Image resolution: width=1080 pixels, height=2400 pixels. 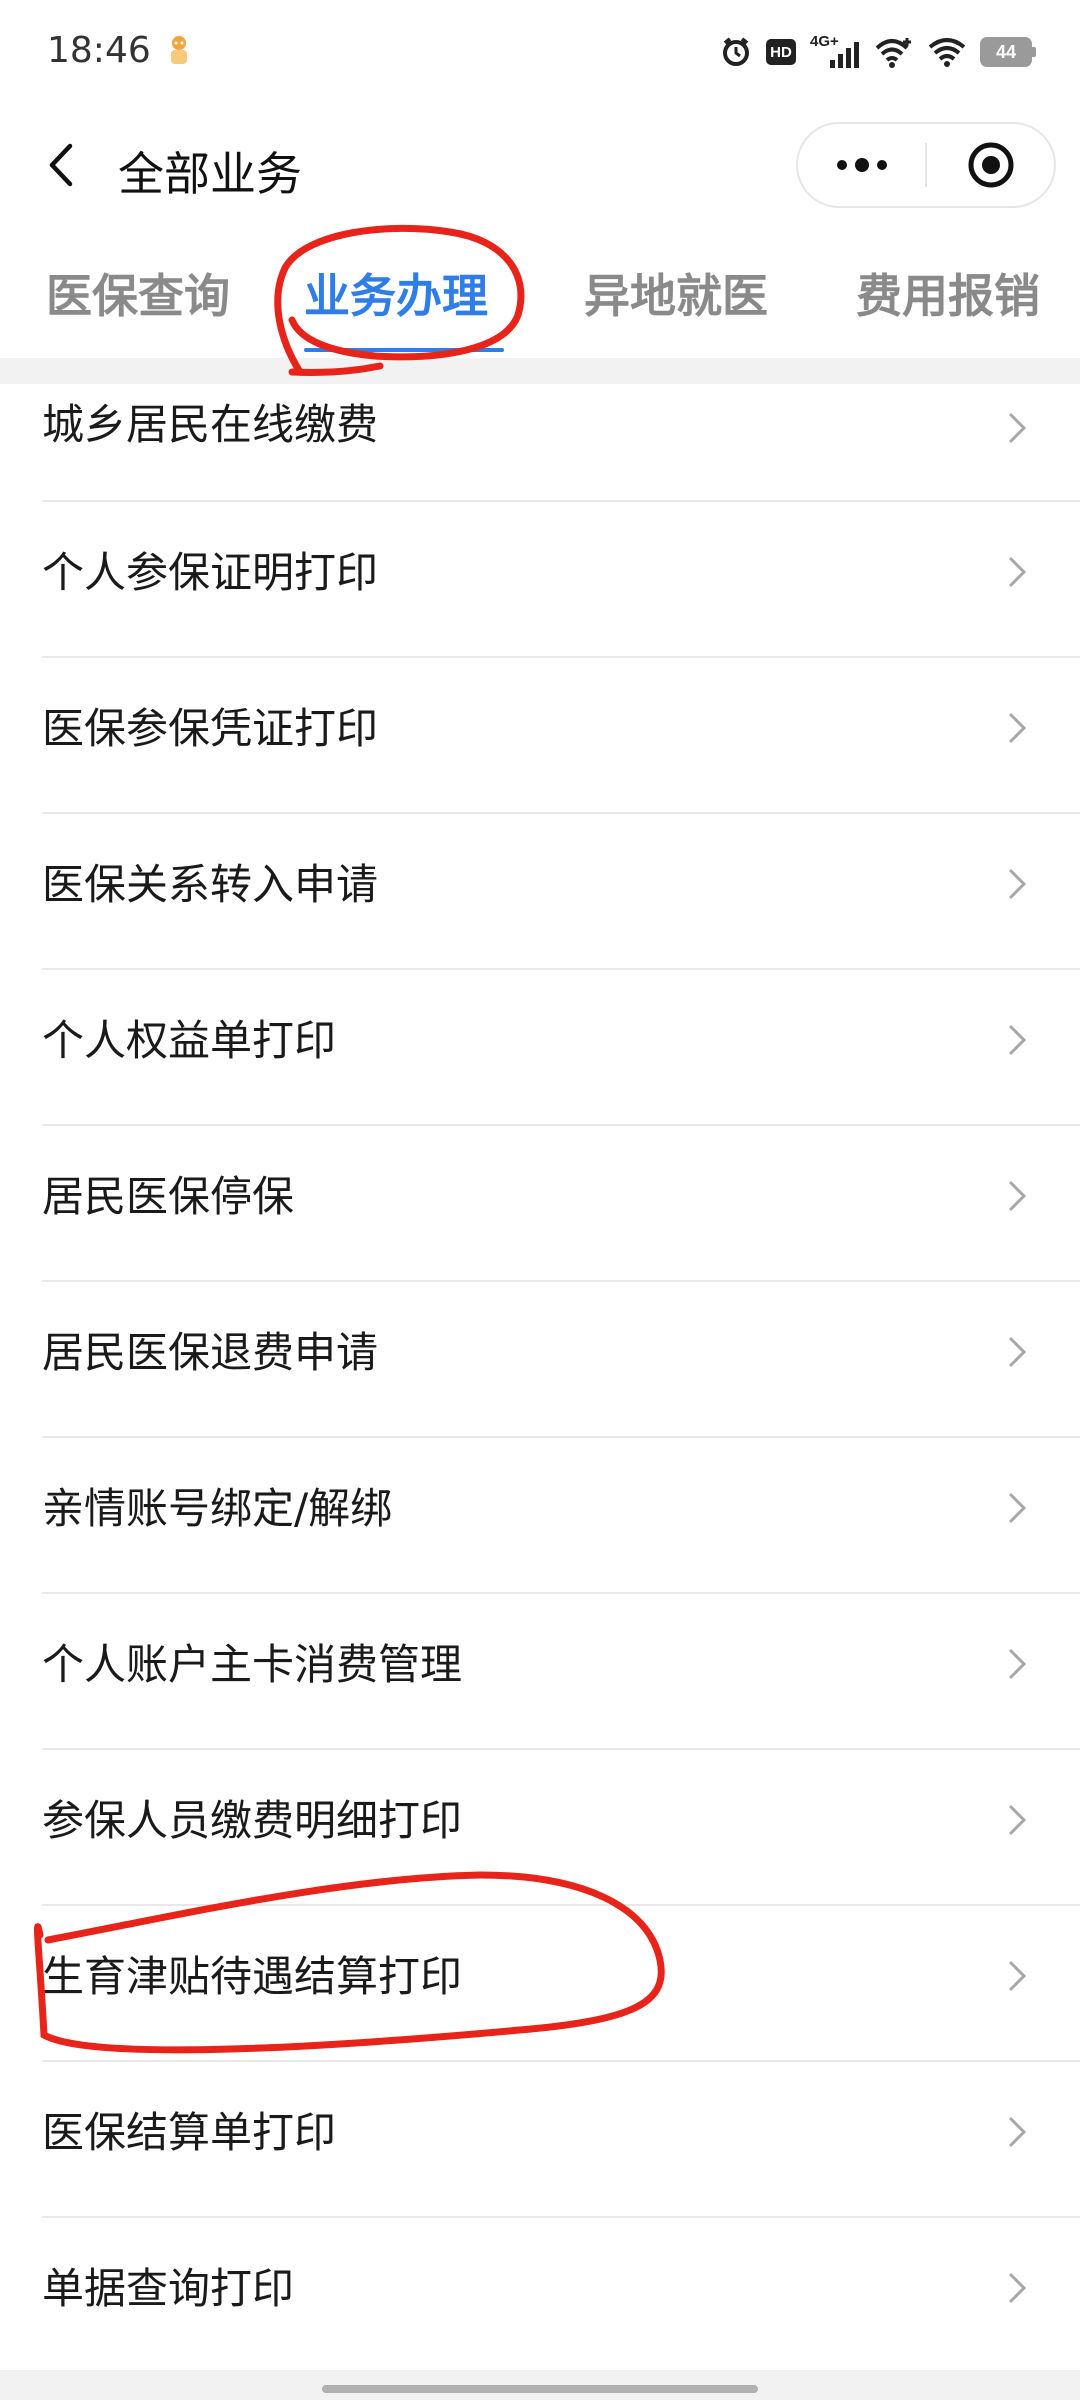 I want to click on tab-expense-reimbursement: 费用报销, so click(x=948, y=293).